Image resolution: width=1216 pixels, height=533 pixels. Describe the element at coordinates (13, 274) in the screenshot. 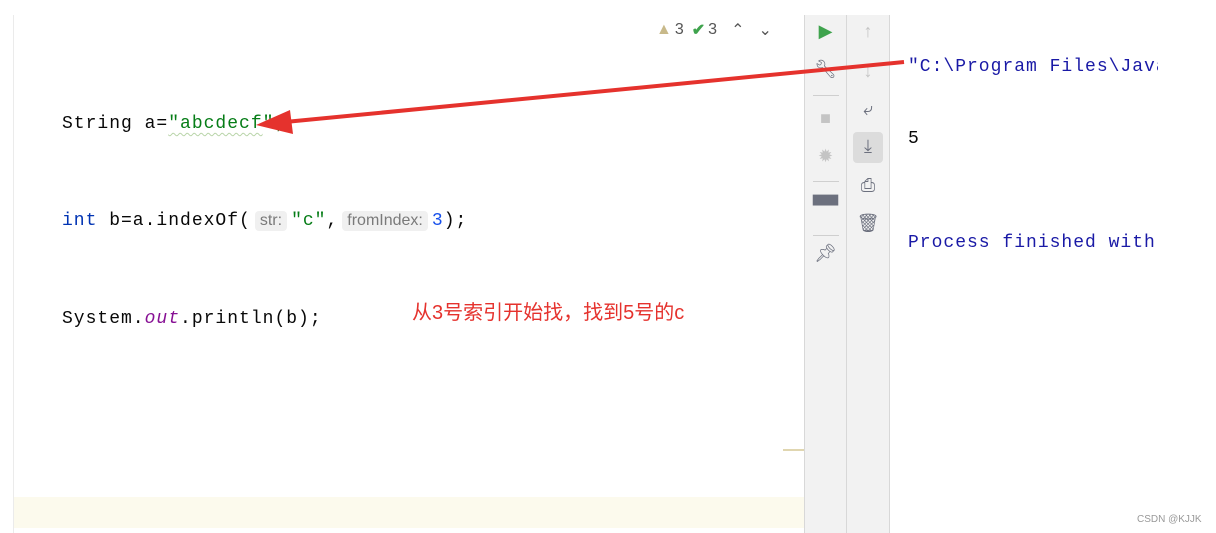

I see `gutter-divider` at that location.